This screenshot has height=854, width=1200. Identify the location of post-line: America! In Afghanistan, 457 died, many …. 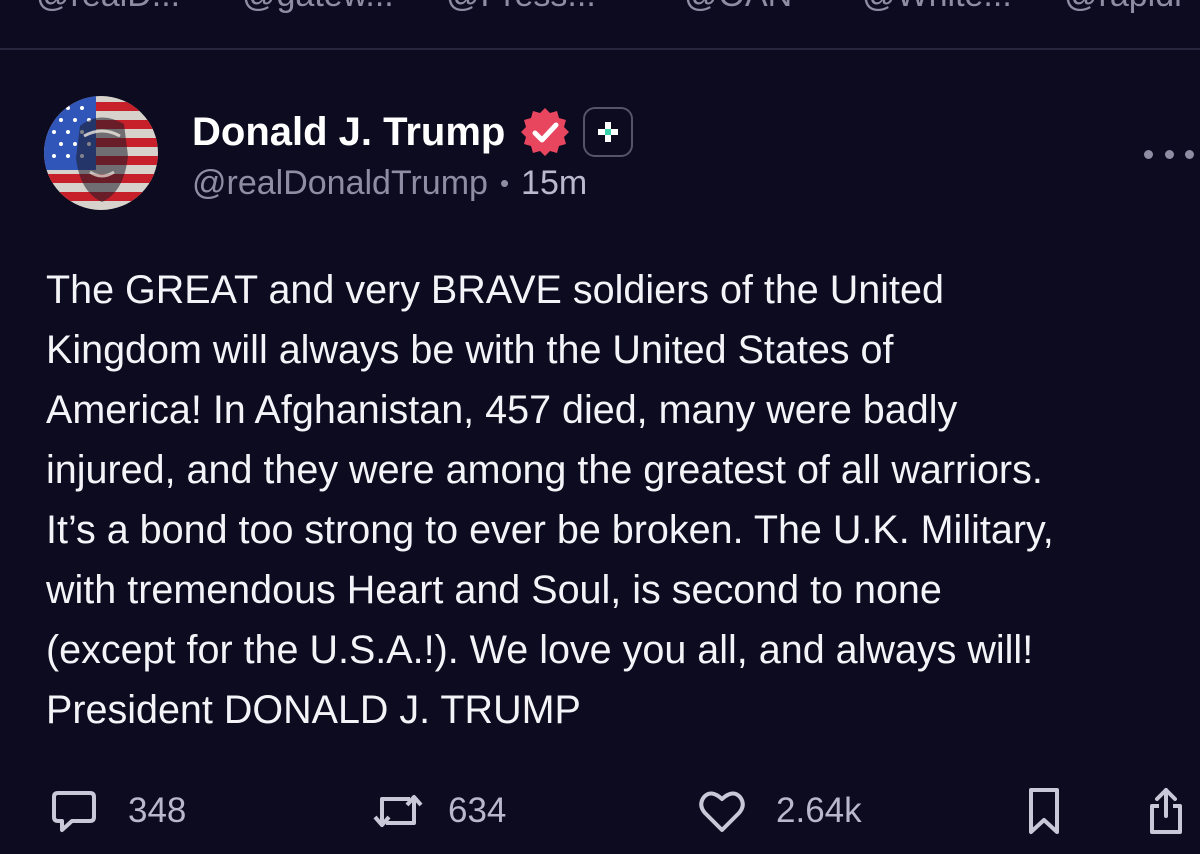
(502, 410).